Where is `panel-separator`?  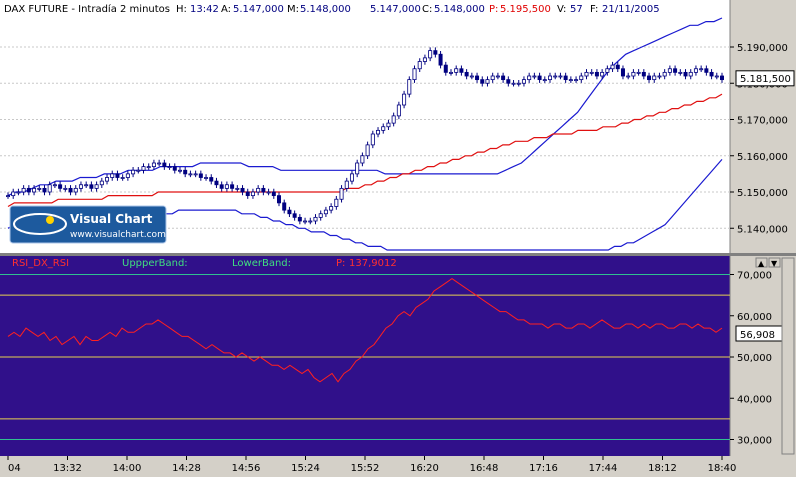
panel-separator is located at coordinates (398, 254).